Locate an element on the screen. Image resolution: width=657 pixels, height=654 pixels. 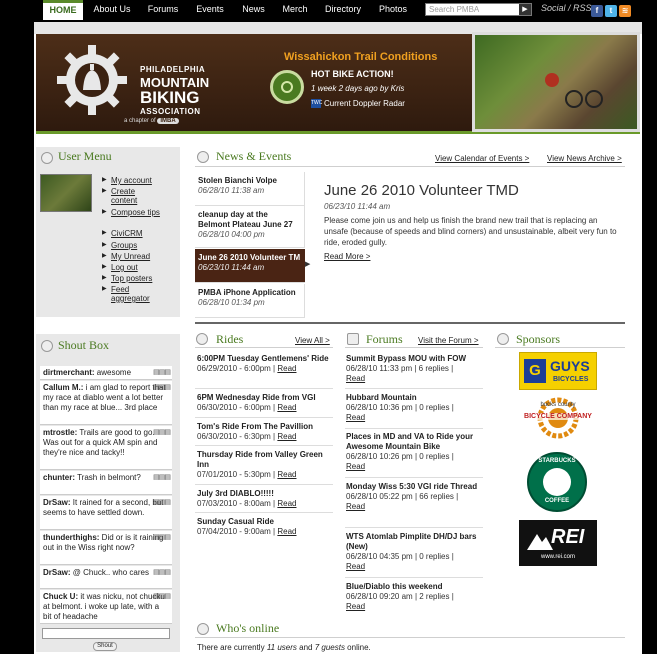
shout-user: chunter: is located at coordinates (59, 477).